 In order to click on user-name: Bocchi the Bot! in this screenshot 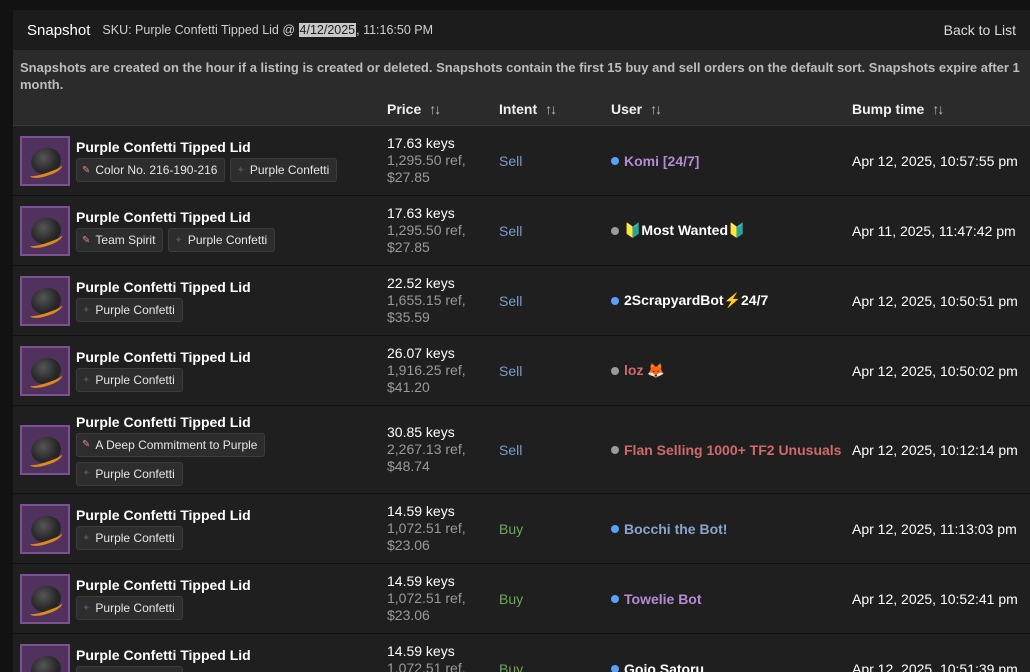, I will do `click(675, 529)`.